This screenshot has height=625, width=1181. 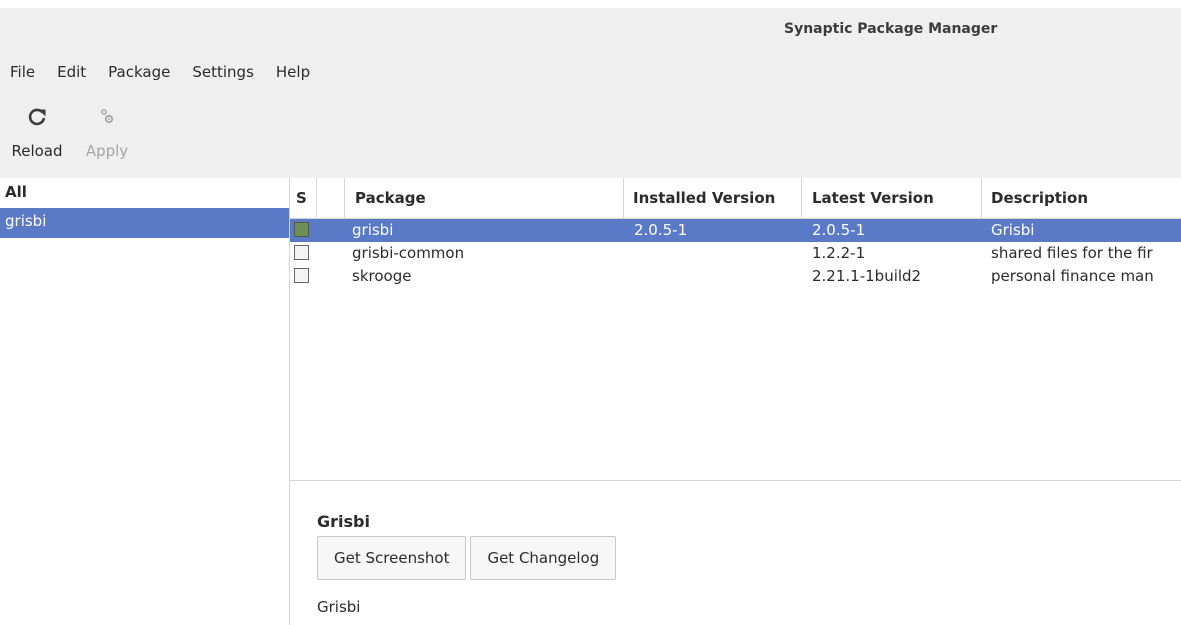 I want to click on package-name: skrooge, so click(x=382, y=276).